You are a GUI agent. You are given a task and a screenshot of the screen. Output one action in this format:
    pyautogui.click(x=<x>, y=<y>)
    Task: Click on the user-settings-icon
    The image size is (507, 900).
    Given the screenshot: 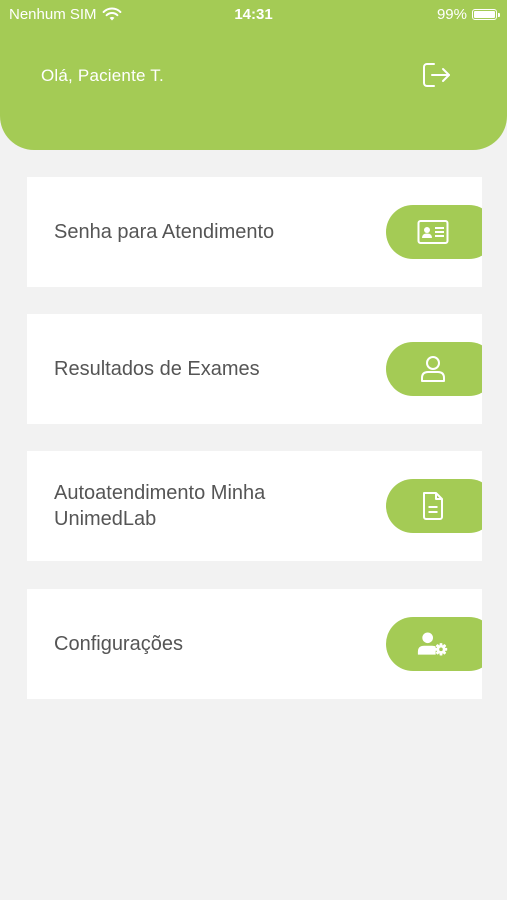 What is the action you would take?
    pyautogui.click(x=433, y=644)
    